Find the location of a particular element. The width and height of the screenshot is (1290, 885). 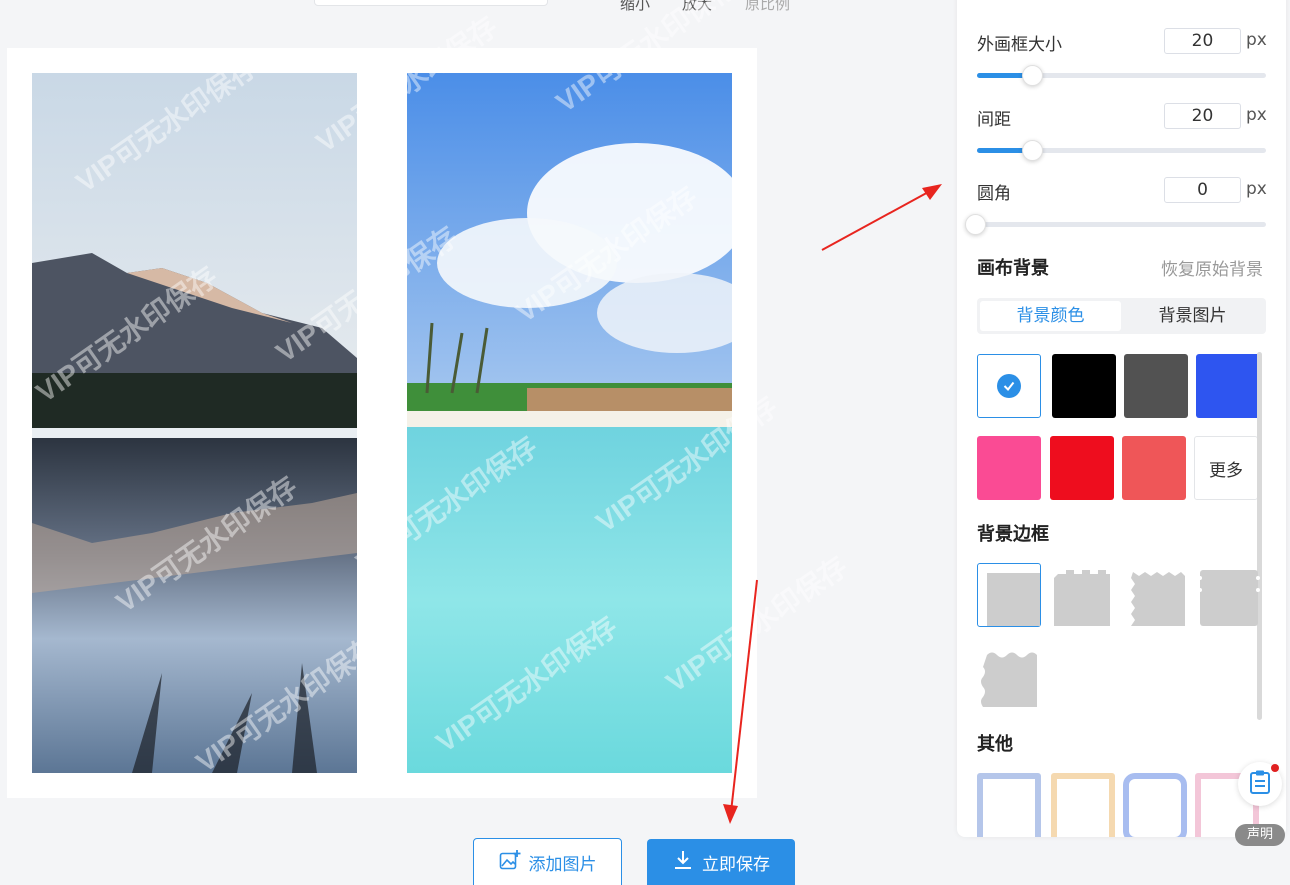

zoom-out-button: 缩小 is located at coordinates (635, 7).